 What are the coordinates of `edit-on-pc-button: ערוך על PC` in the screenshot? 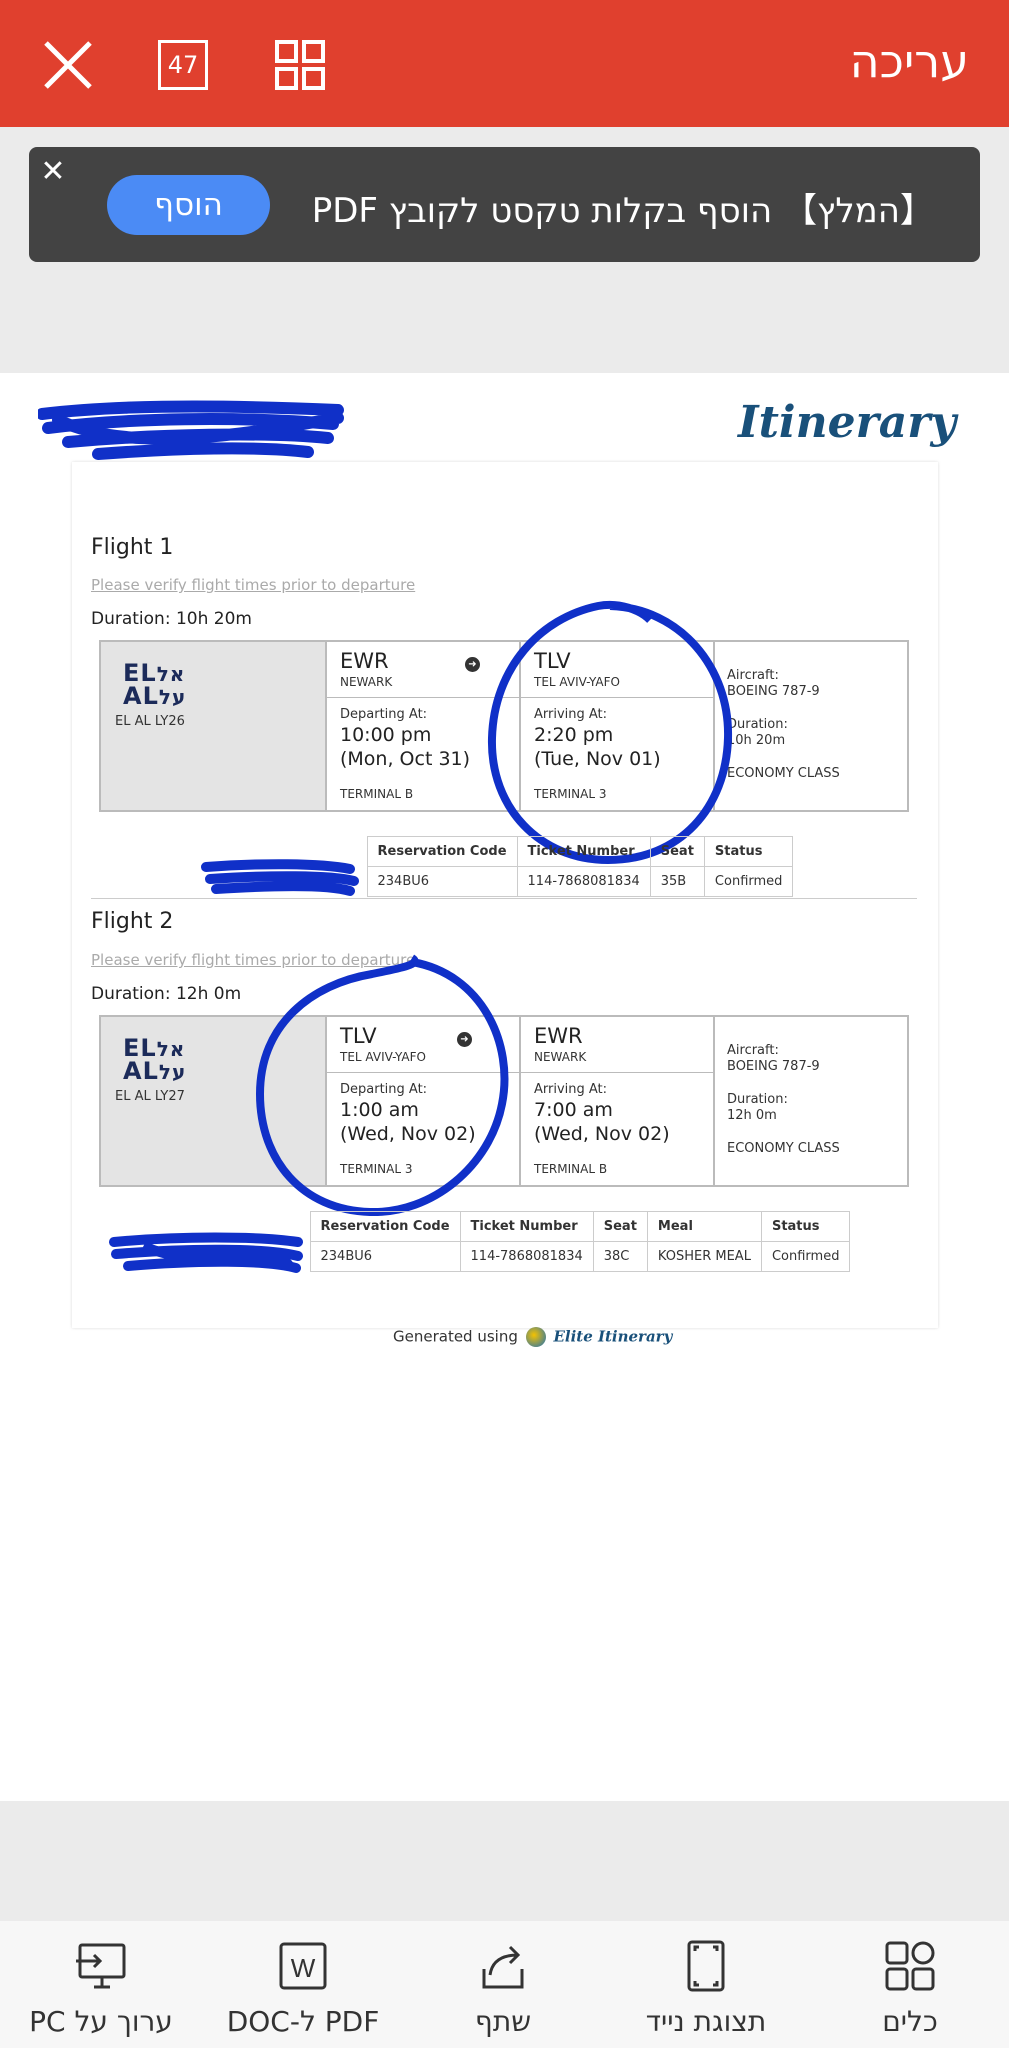 It's located at (101, 1989).